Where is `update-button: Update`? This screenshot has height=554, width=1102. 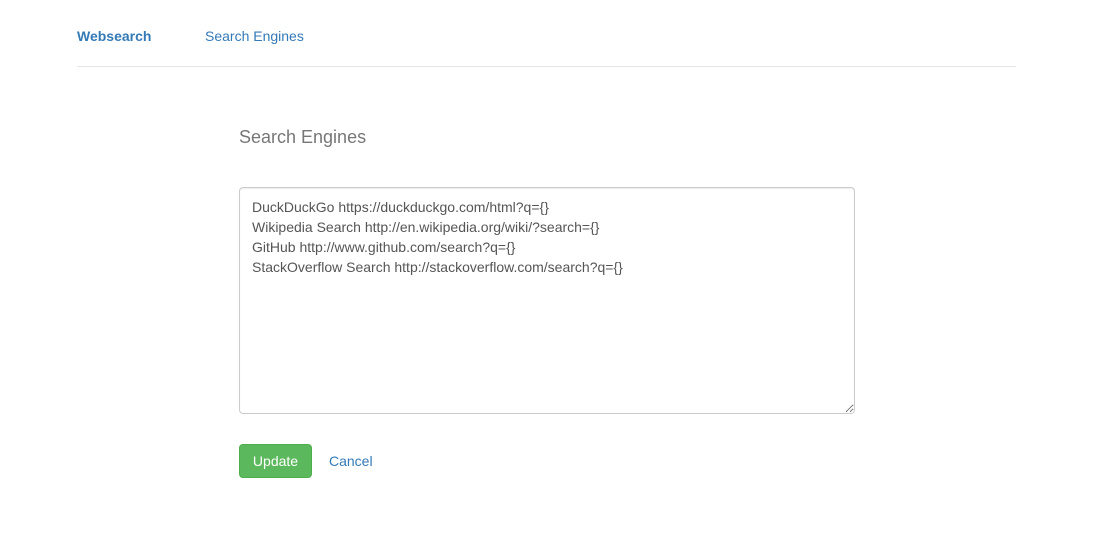
update-button: Update is located at coordinates (275, 461).